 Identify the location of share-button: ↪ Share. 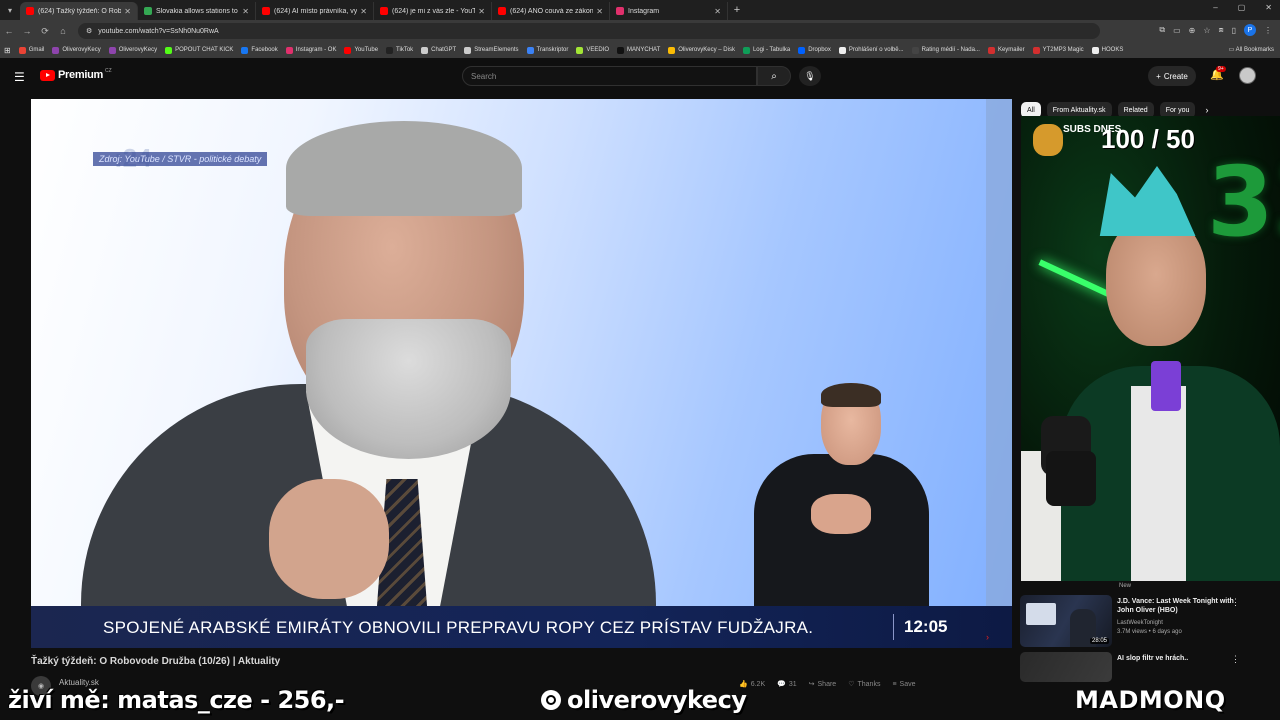
(823, 684).